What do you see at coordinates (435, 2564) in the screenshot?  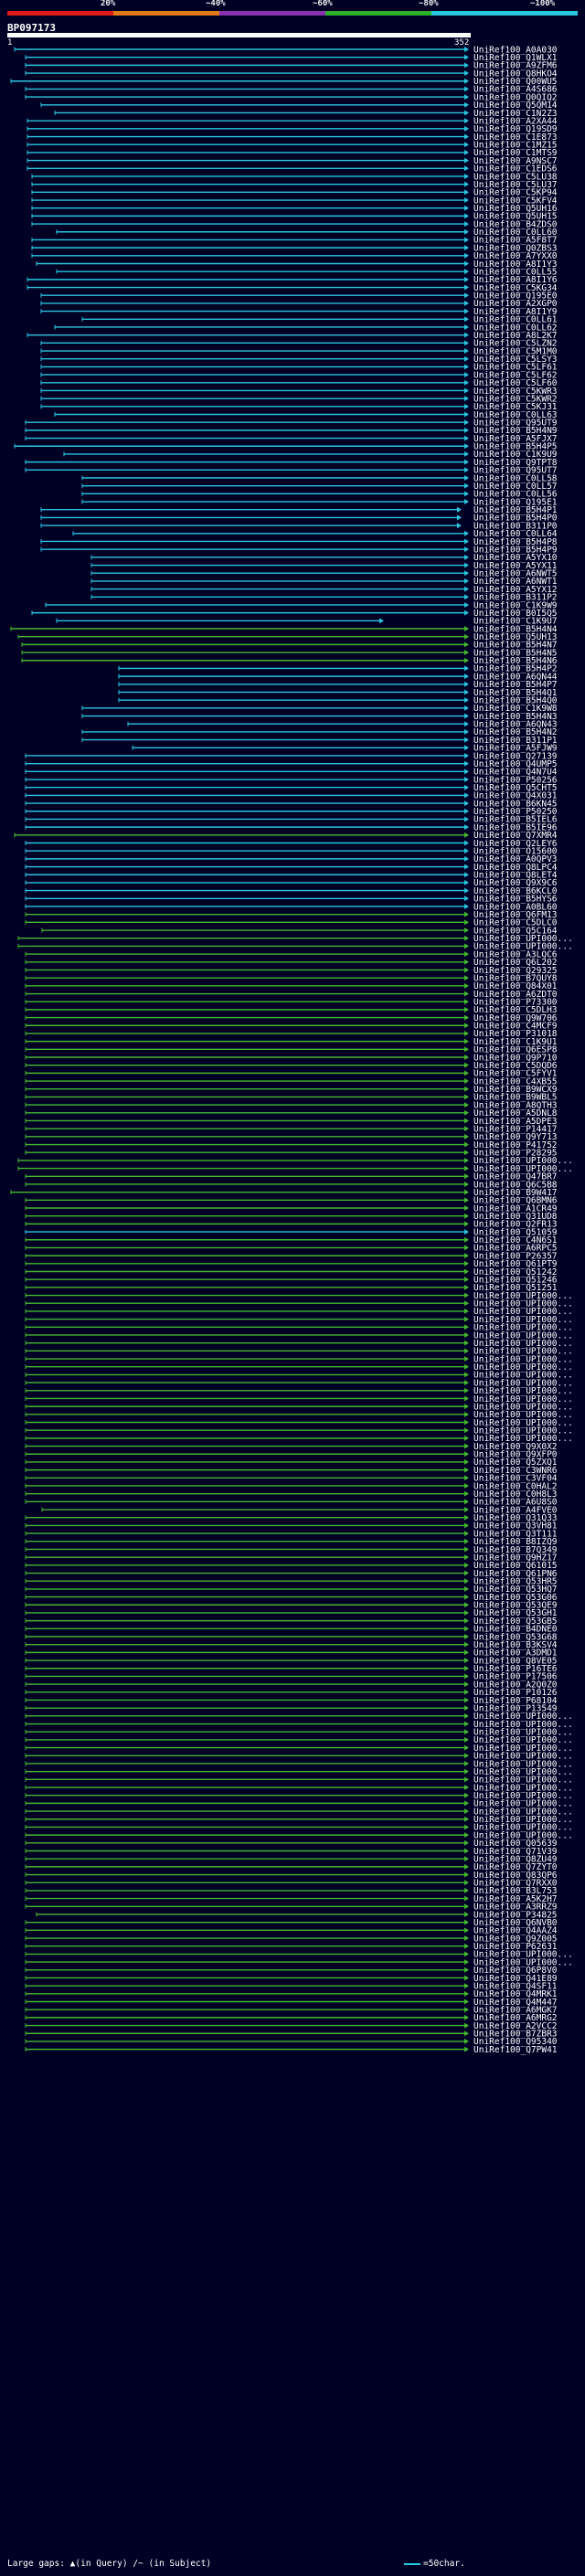 I see `scale-legend: =50char.` at bounding box center [435, 2564].